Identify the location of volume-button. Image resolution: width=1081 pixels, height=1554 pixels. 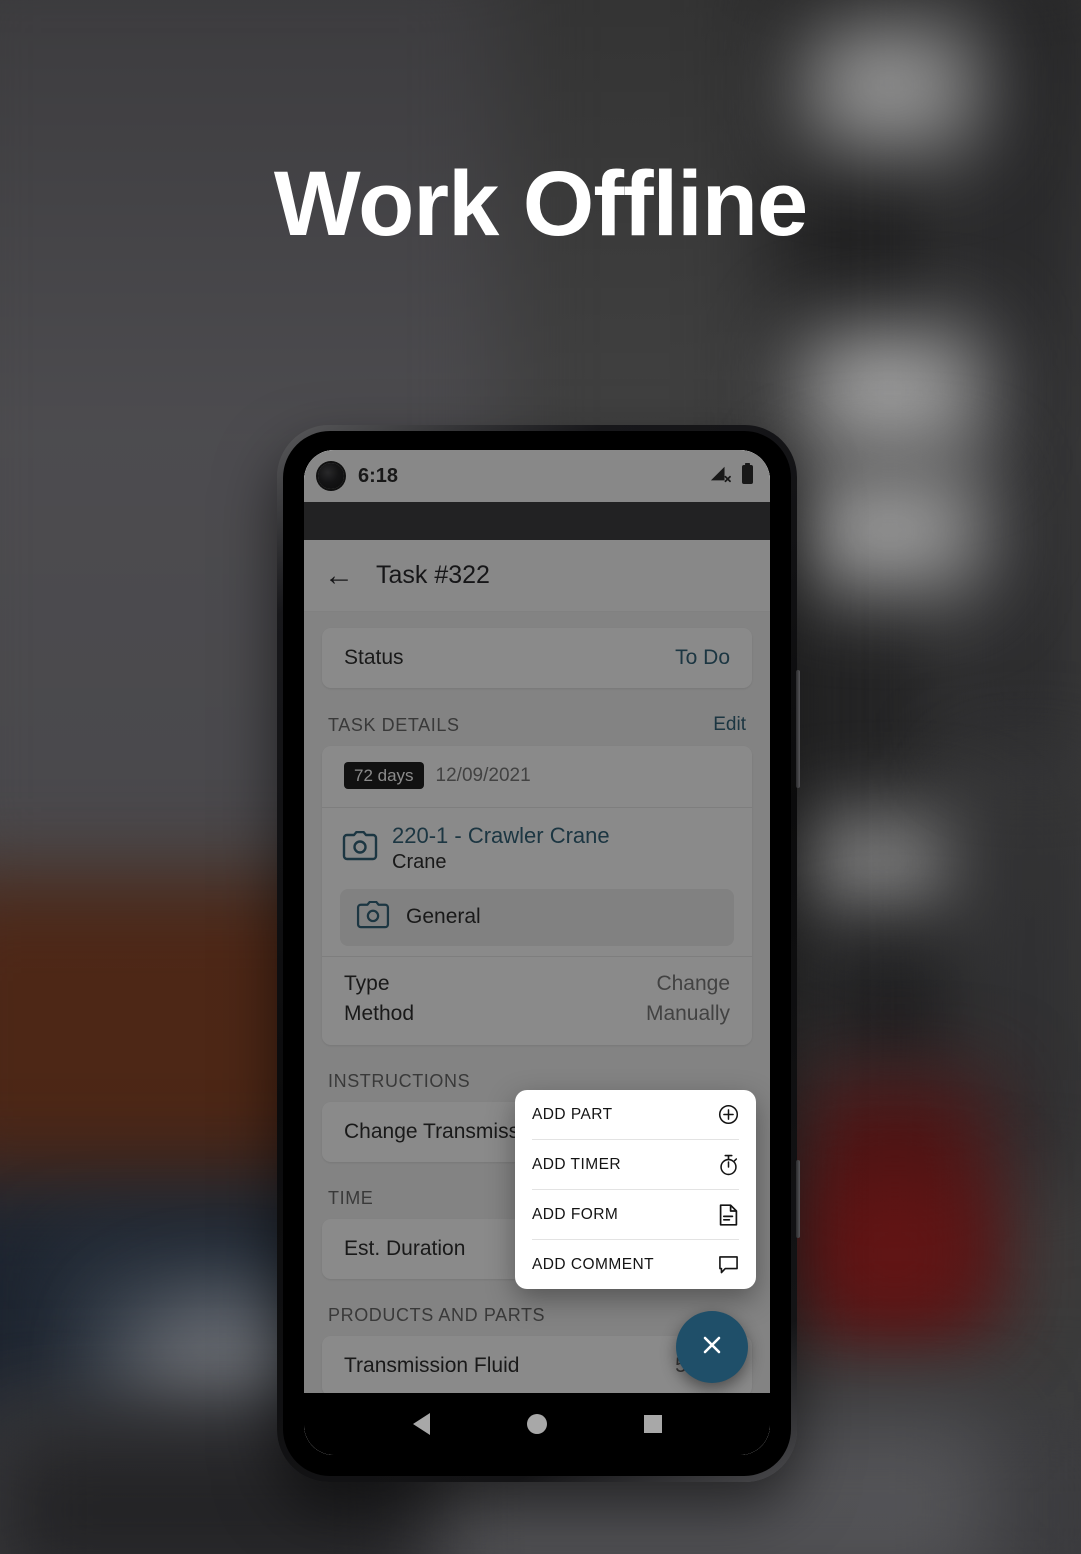
(798, 729).